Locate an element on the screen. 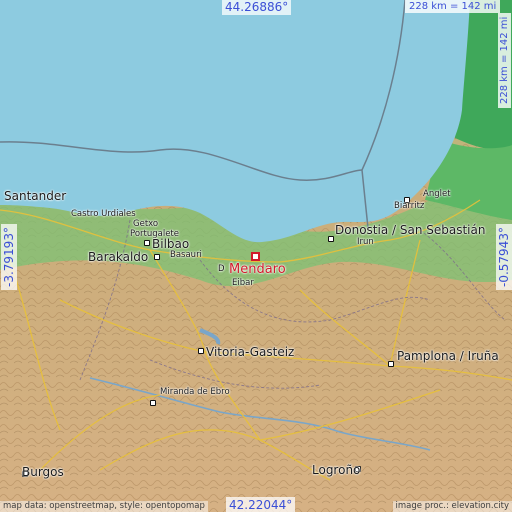 The image size is (512, 512). place-dot-pamplona is located at coordinates (391, 364).